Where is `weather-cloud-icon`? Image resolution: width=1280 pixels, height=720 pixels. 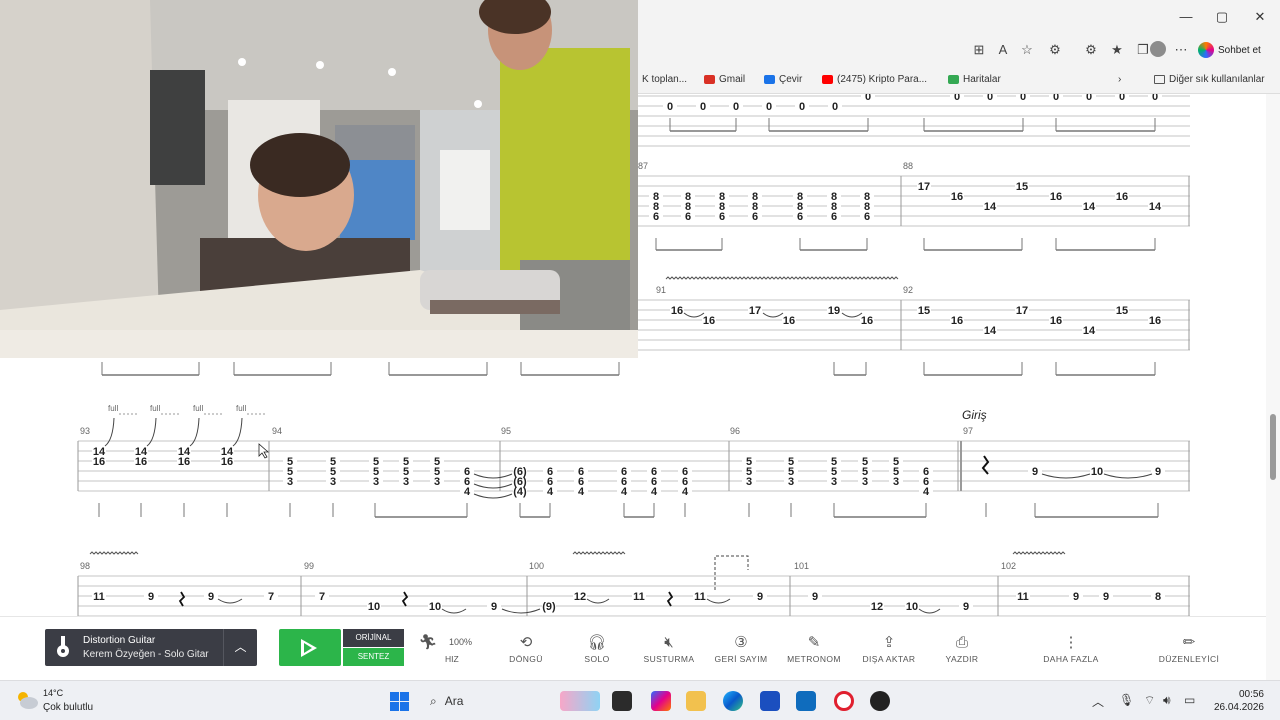
weather-cloud-icon is located at coordinates (27, 700).